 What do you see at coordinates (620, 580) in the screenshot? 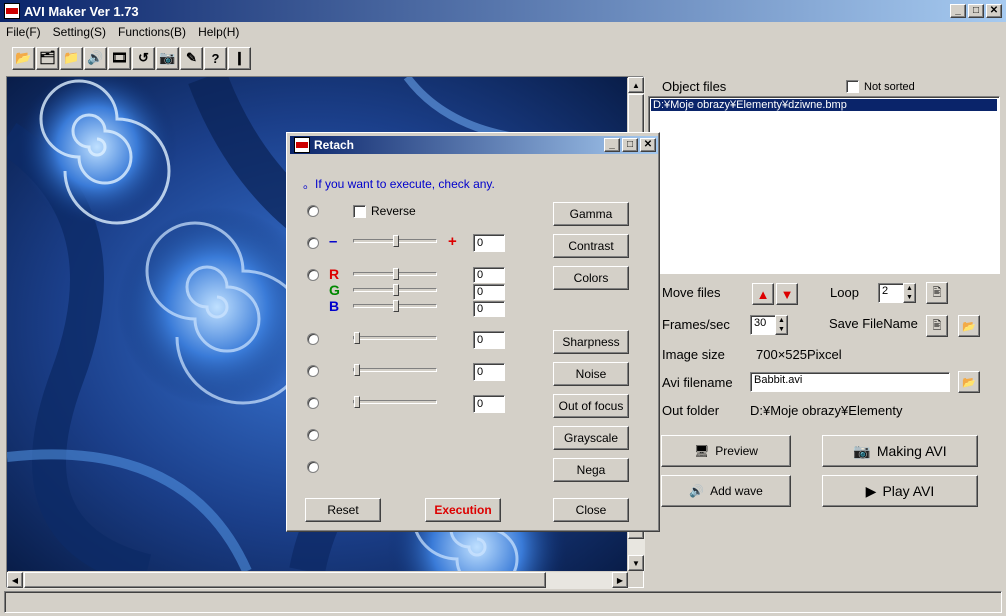
I see `scroll-right-icon: ▶` at bounding box center [620, 580].